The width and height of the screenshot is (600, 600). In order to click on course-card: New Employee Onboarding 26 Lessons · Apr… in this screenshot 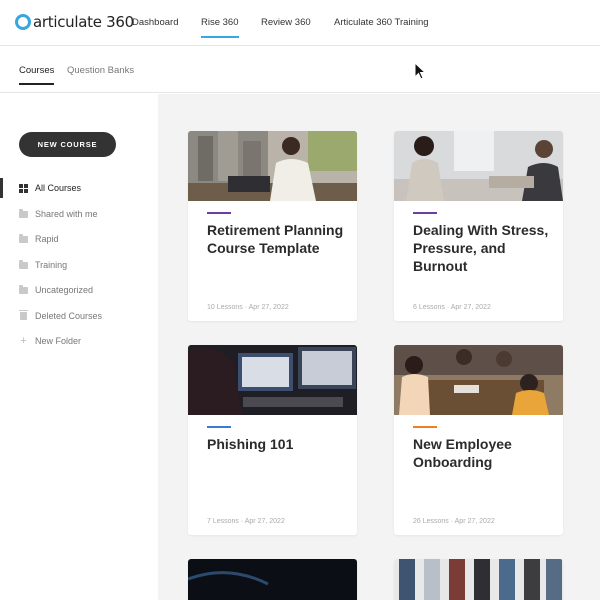, I will do `click(478, 440)`.